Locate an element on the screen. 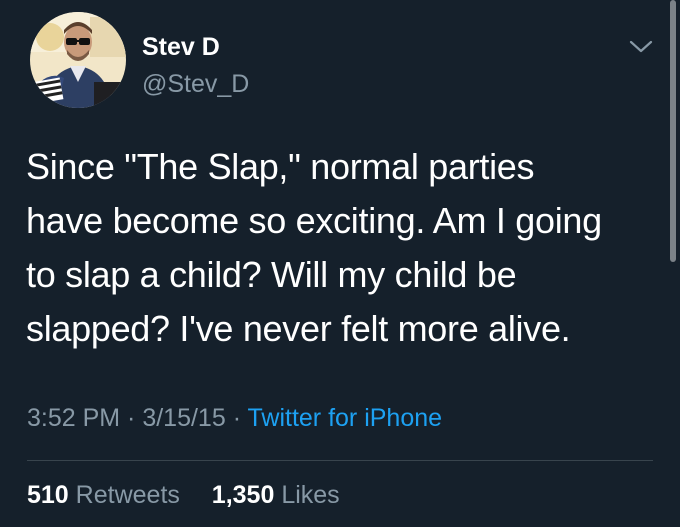  scrollbar is located at coordinates (673, 131).